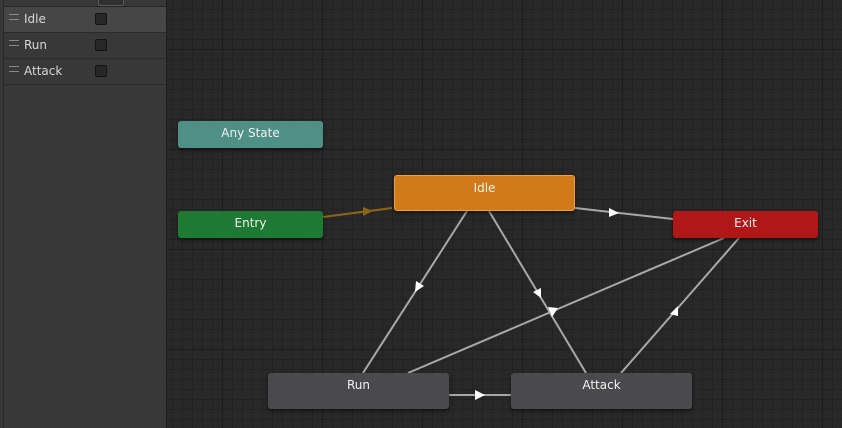 Image resolution: width=842 pixels, height=428 pixels. I want to click on transition-idle-exit, so click(624, 213).